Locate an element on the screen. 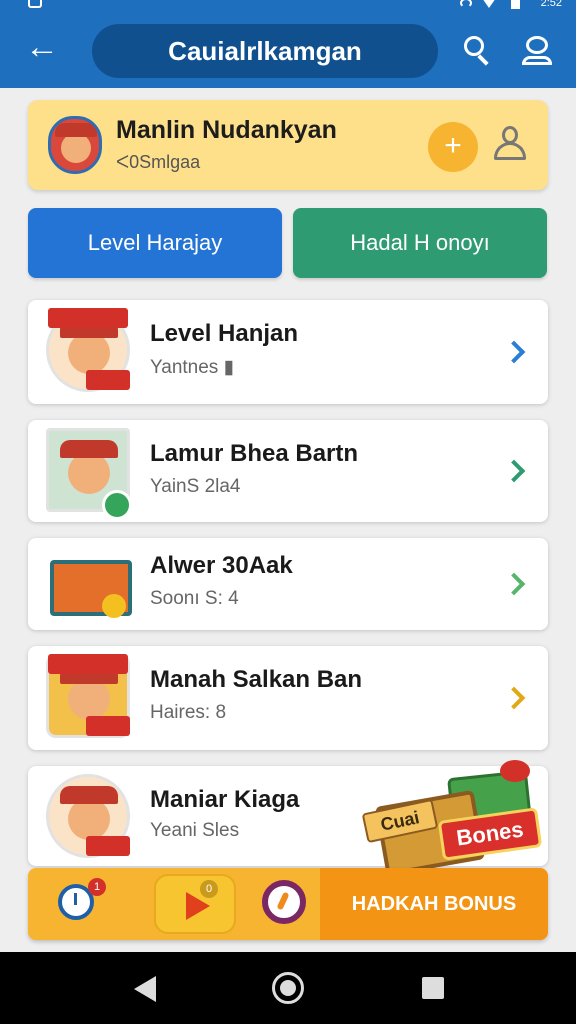 This screenshot has width=576, height=1024. treasure-icon is located at coordinates (90, 586).